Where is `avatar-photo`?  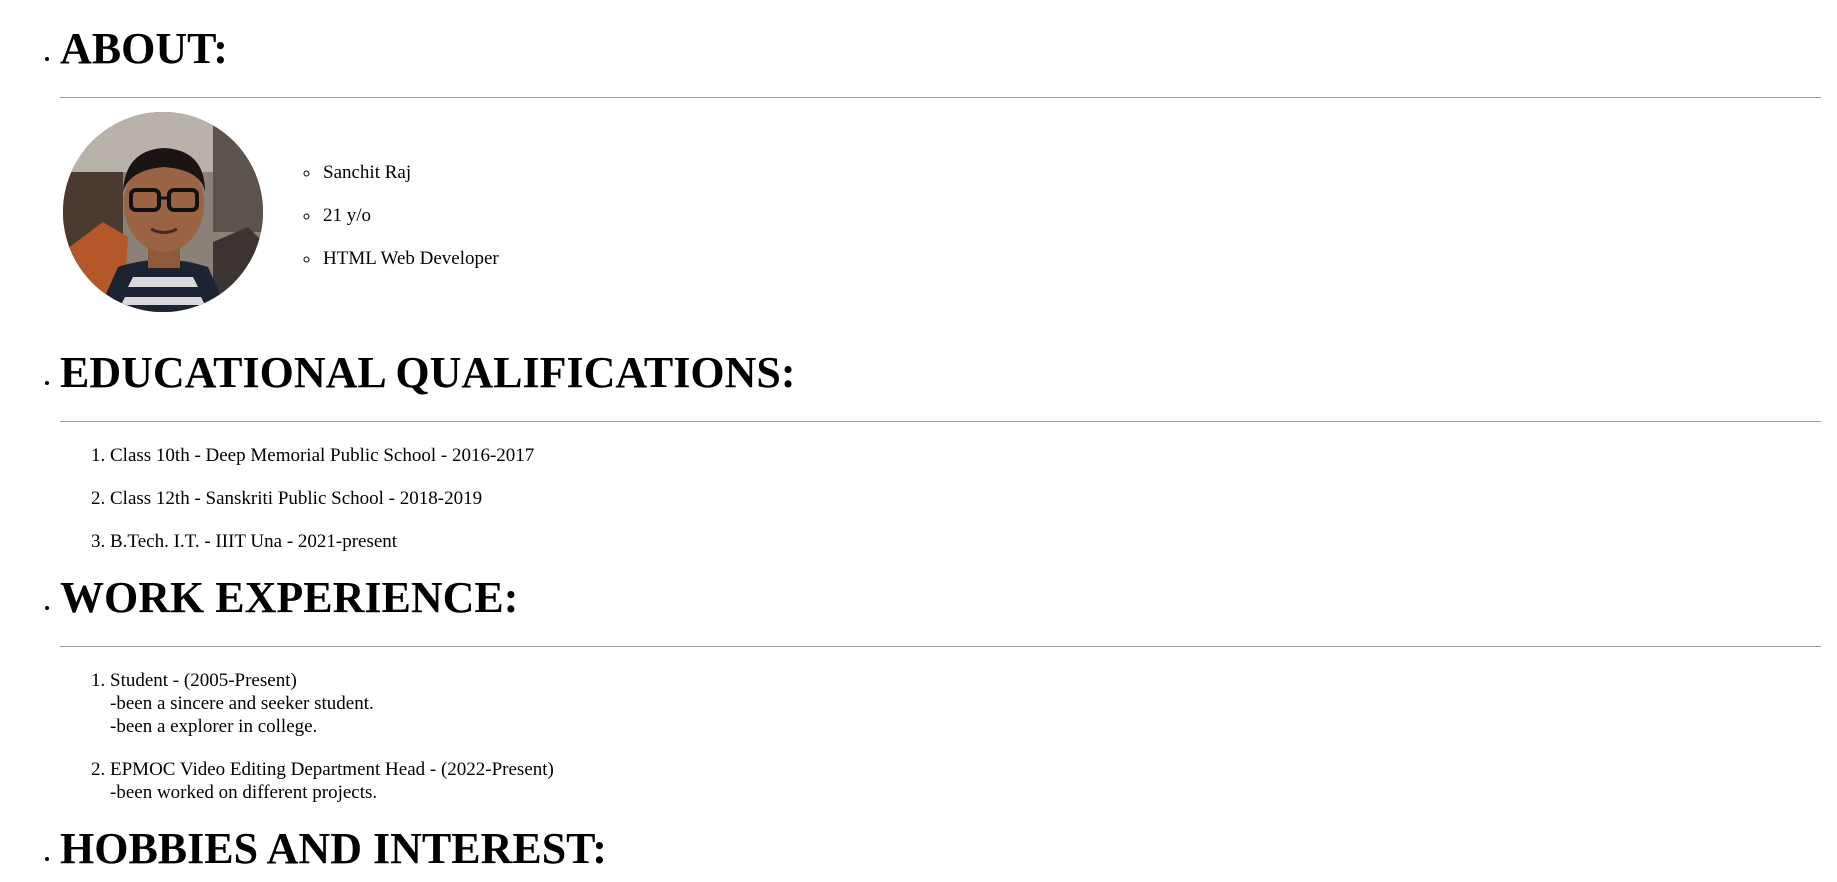
avatar-photo is located at coordinates (163, 212).